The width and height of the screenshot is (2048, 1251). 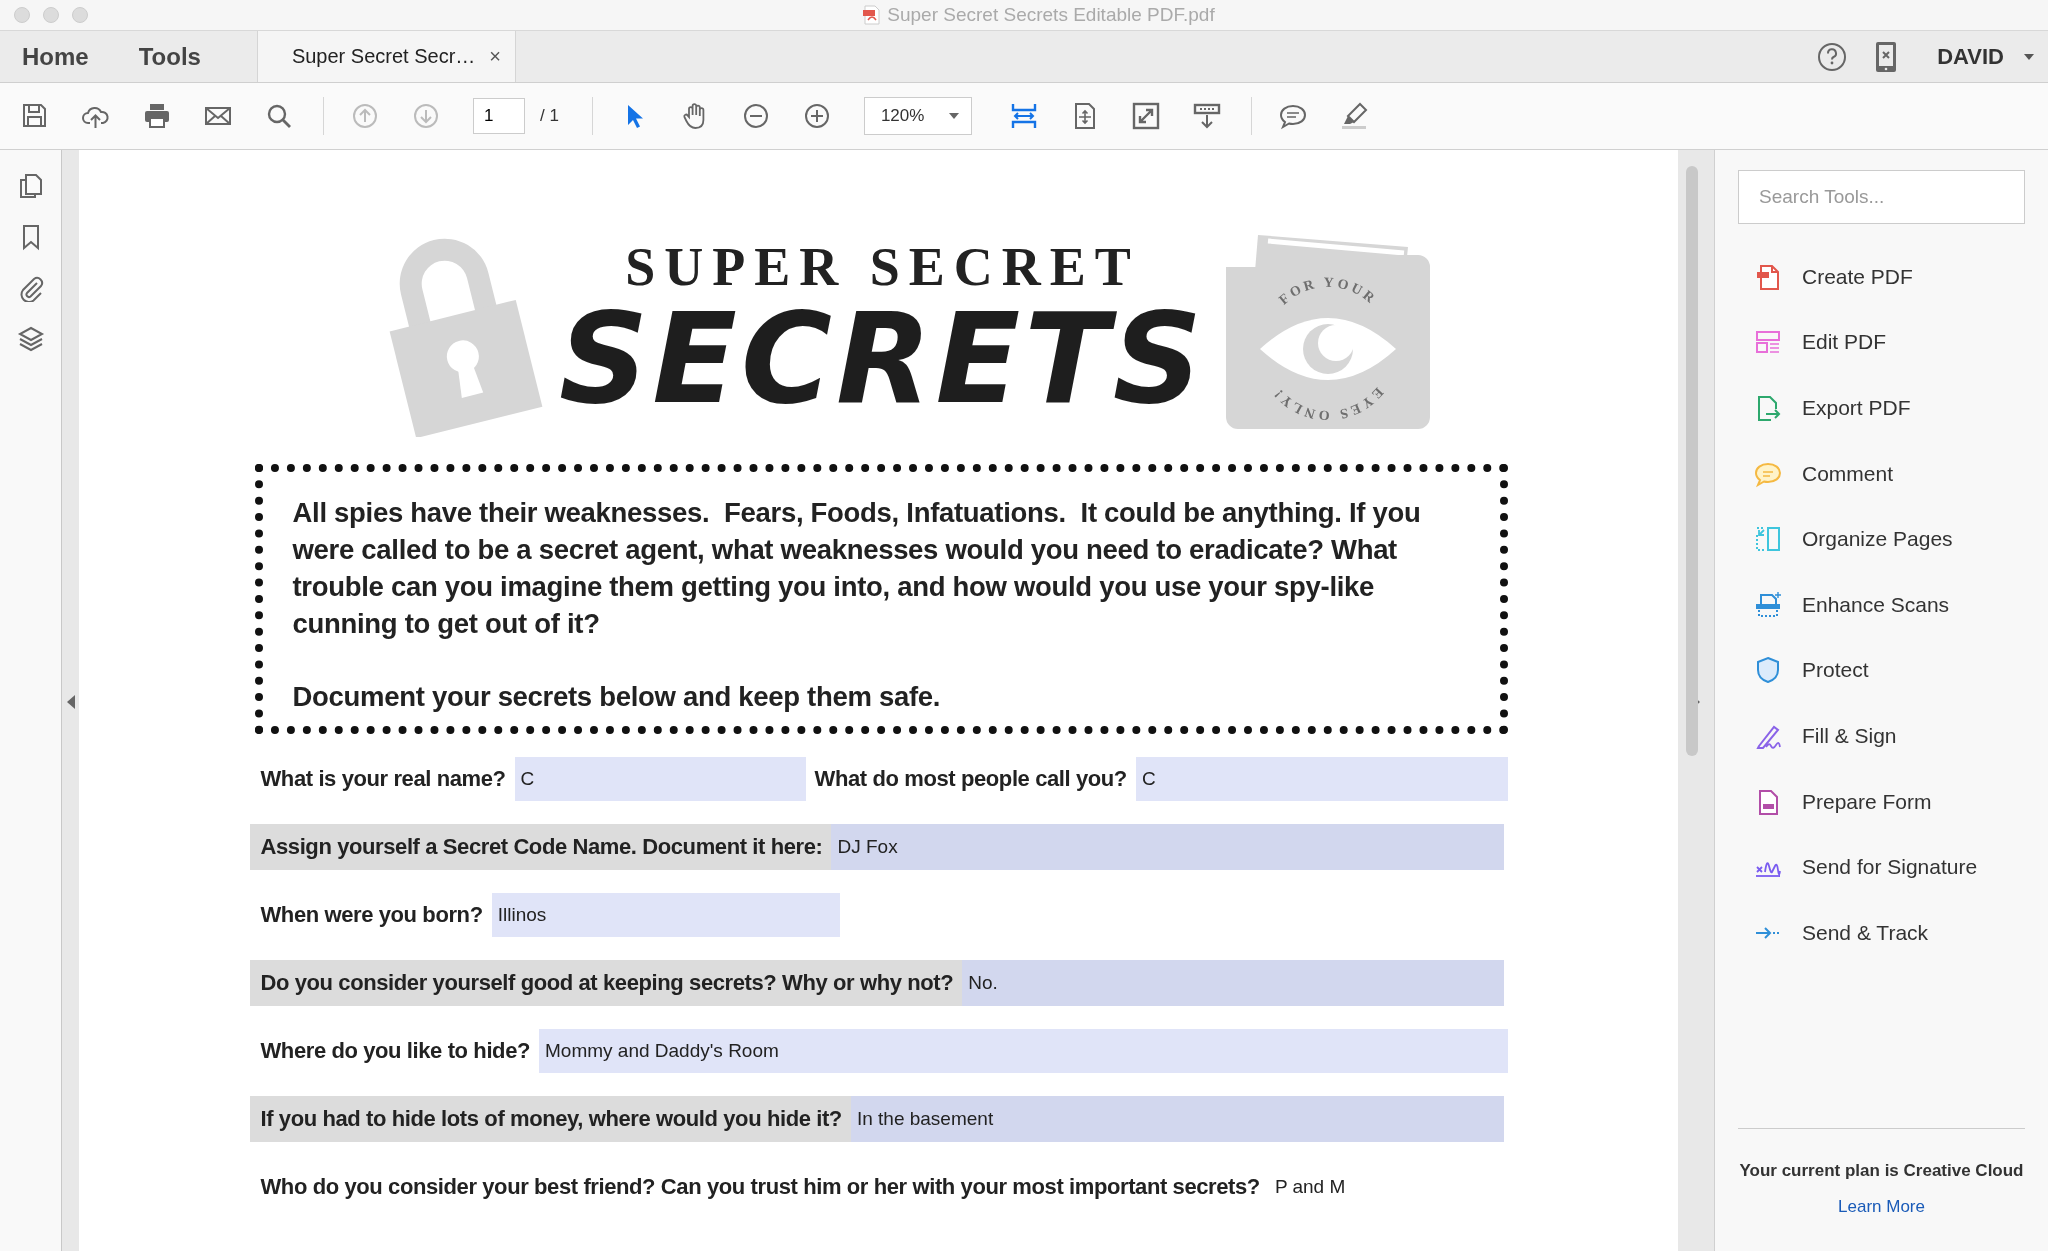 I want to click on answer-field: Illinos, so click(x=665, y=915).